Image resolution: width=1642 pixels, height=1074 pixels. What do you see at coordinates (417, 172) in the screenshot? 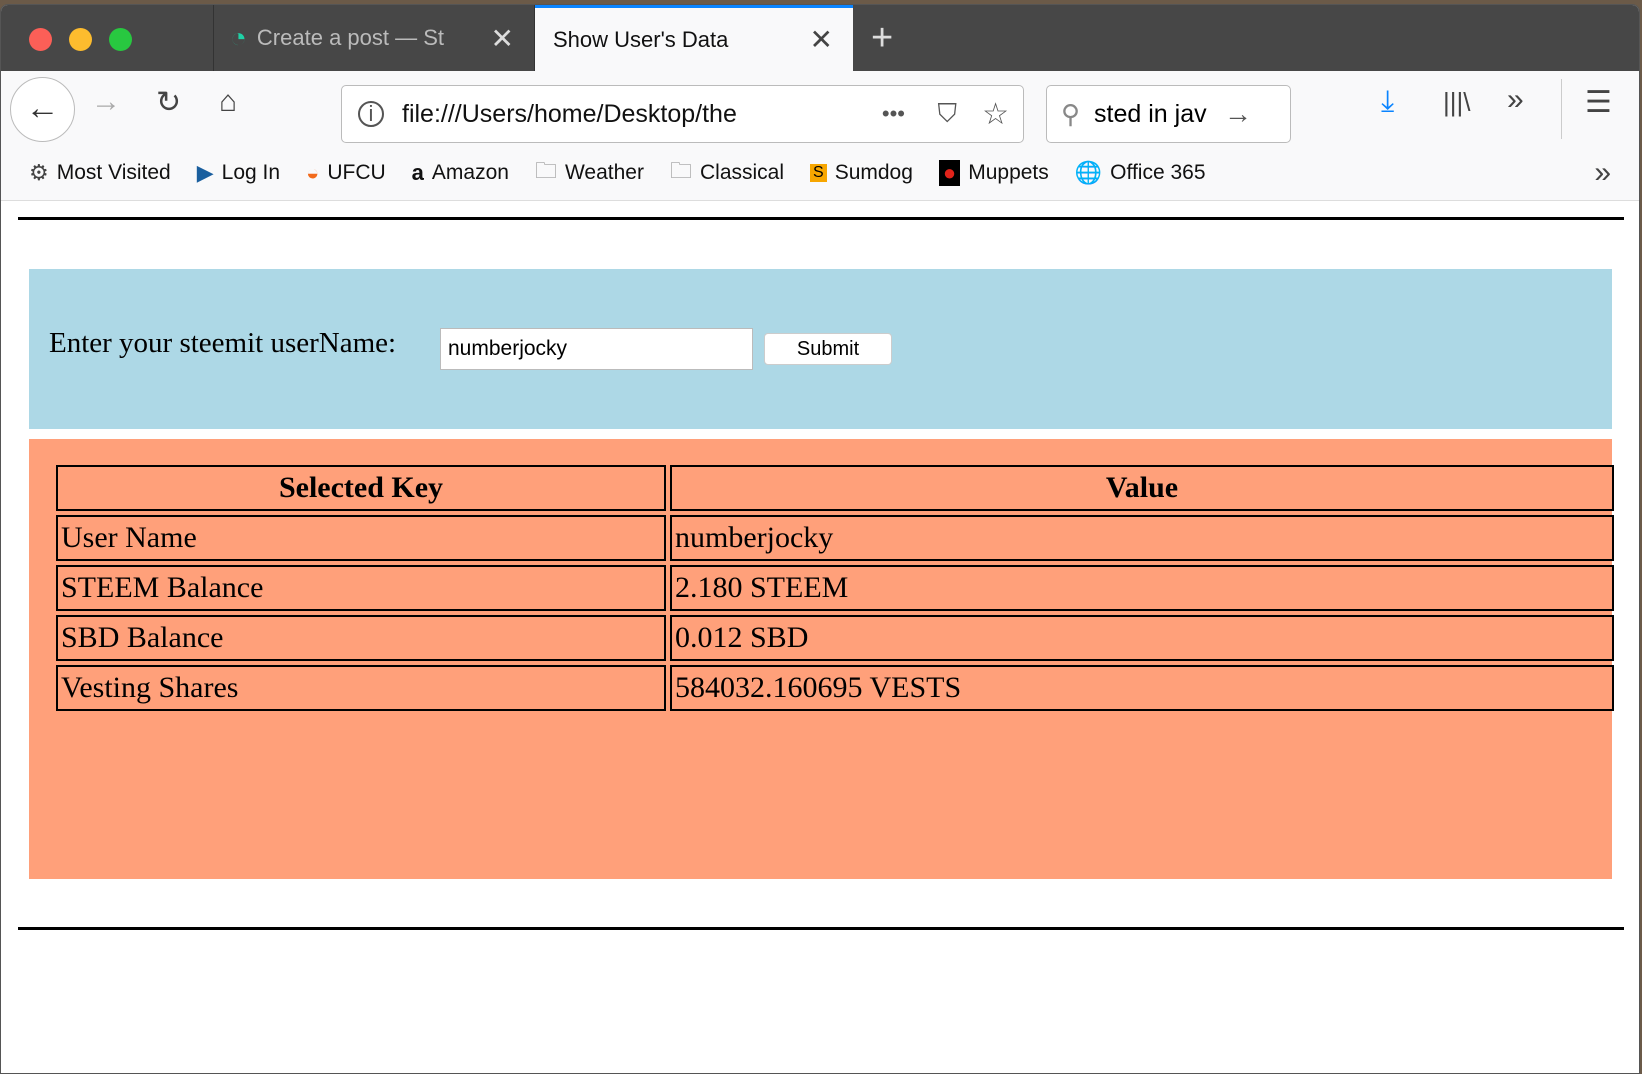
I see `amazon-icon: a` at bounding box center [417, 172].